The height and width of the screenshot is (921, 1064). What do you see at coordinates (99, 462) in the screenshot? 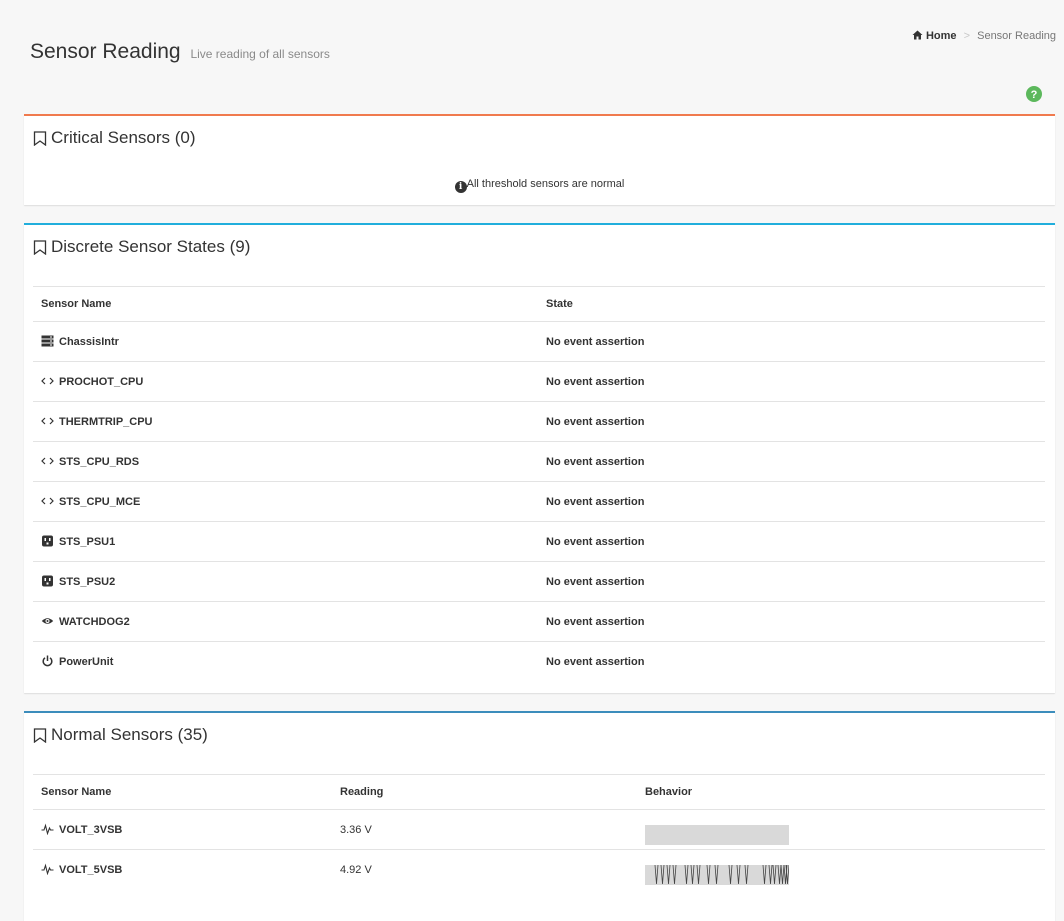
I see `sensor-name: STS_CPU_RDS` at bounding box center [99, 462].